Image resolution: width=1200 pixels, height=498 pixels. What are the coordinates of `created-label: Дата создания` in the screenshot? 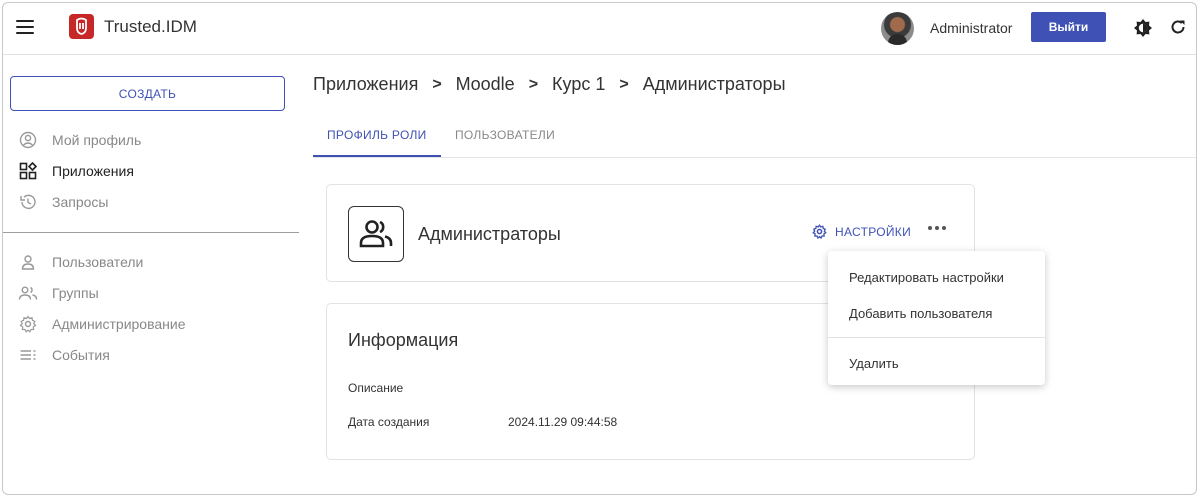 It's located at (389, 422).